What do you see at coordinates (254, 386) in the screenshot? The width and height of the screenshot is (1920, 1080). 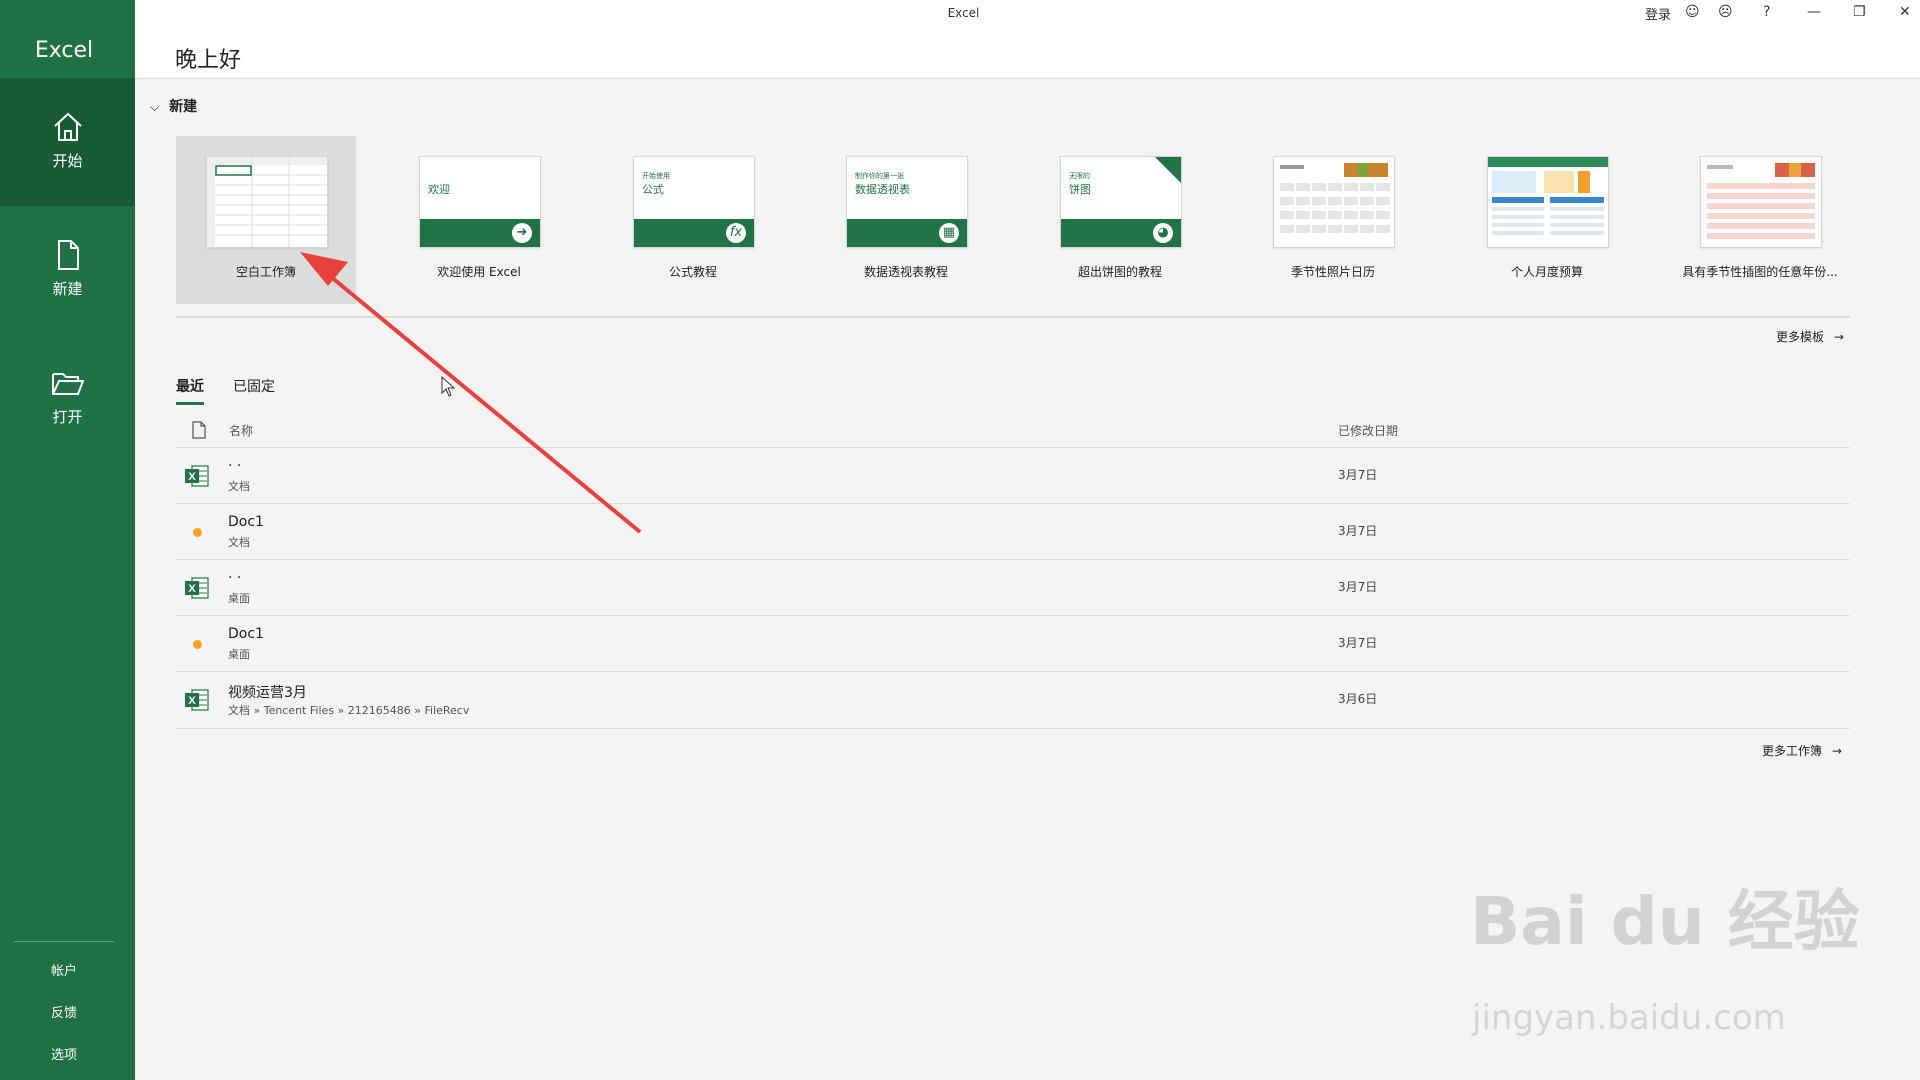 I see `tab-pinned: 已固定` at bounding box center [254, 386].